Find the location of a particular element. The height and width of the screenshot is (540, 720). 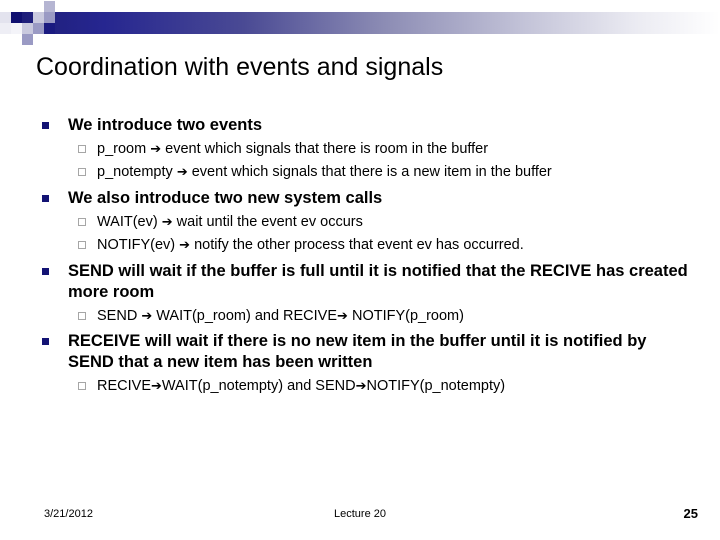

bullet-level1-text: We also introduce two new system calls is located at coordinates (225, 198).